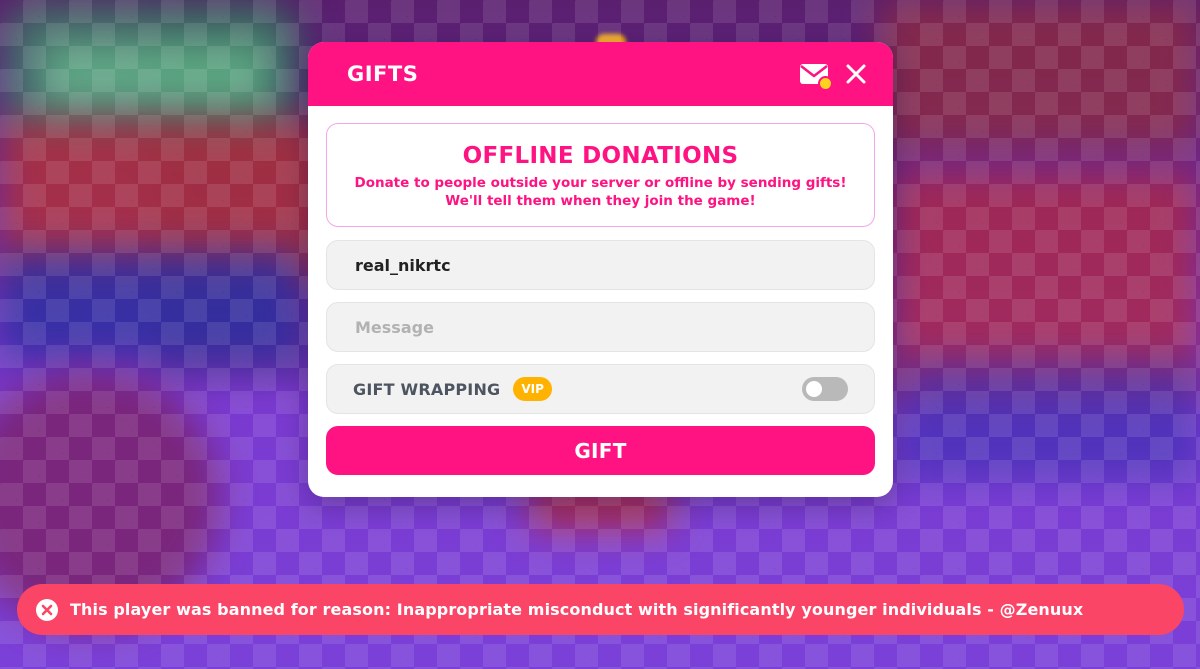 Image resolution: width=1200 pixels, height=669 pixels. I want to click on gift-wrapping-label-group: GIFT WRAPPING VIP, so click(452, 389).